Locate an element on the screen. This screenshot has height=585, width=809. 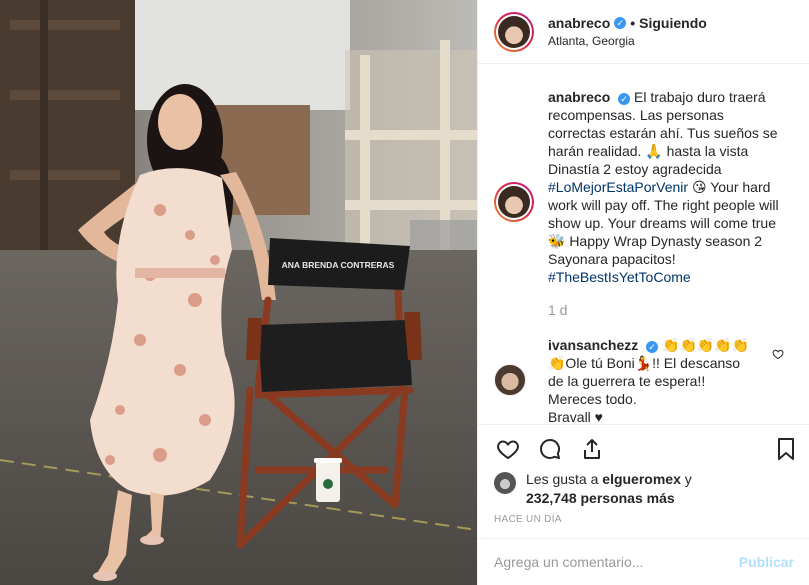
posted-date: HACE UN DÍA is located at coordinates (528, 519).